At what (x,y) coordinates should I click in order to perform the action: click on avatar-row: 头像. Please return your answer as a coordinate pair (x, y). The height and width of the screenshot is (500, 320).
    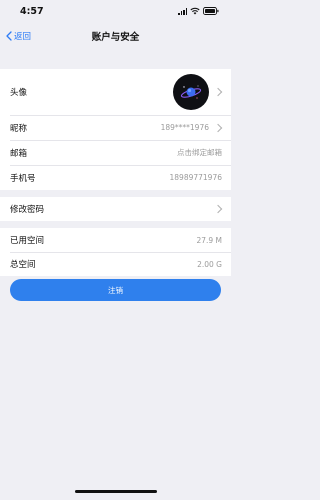
    Looking at the image, I should click on (115, 92).